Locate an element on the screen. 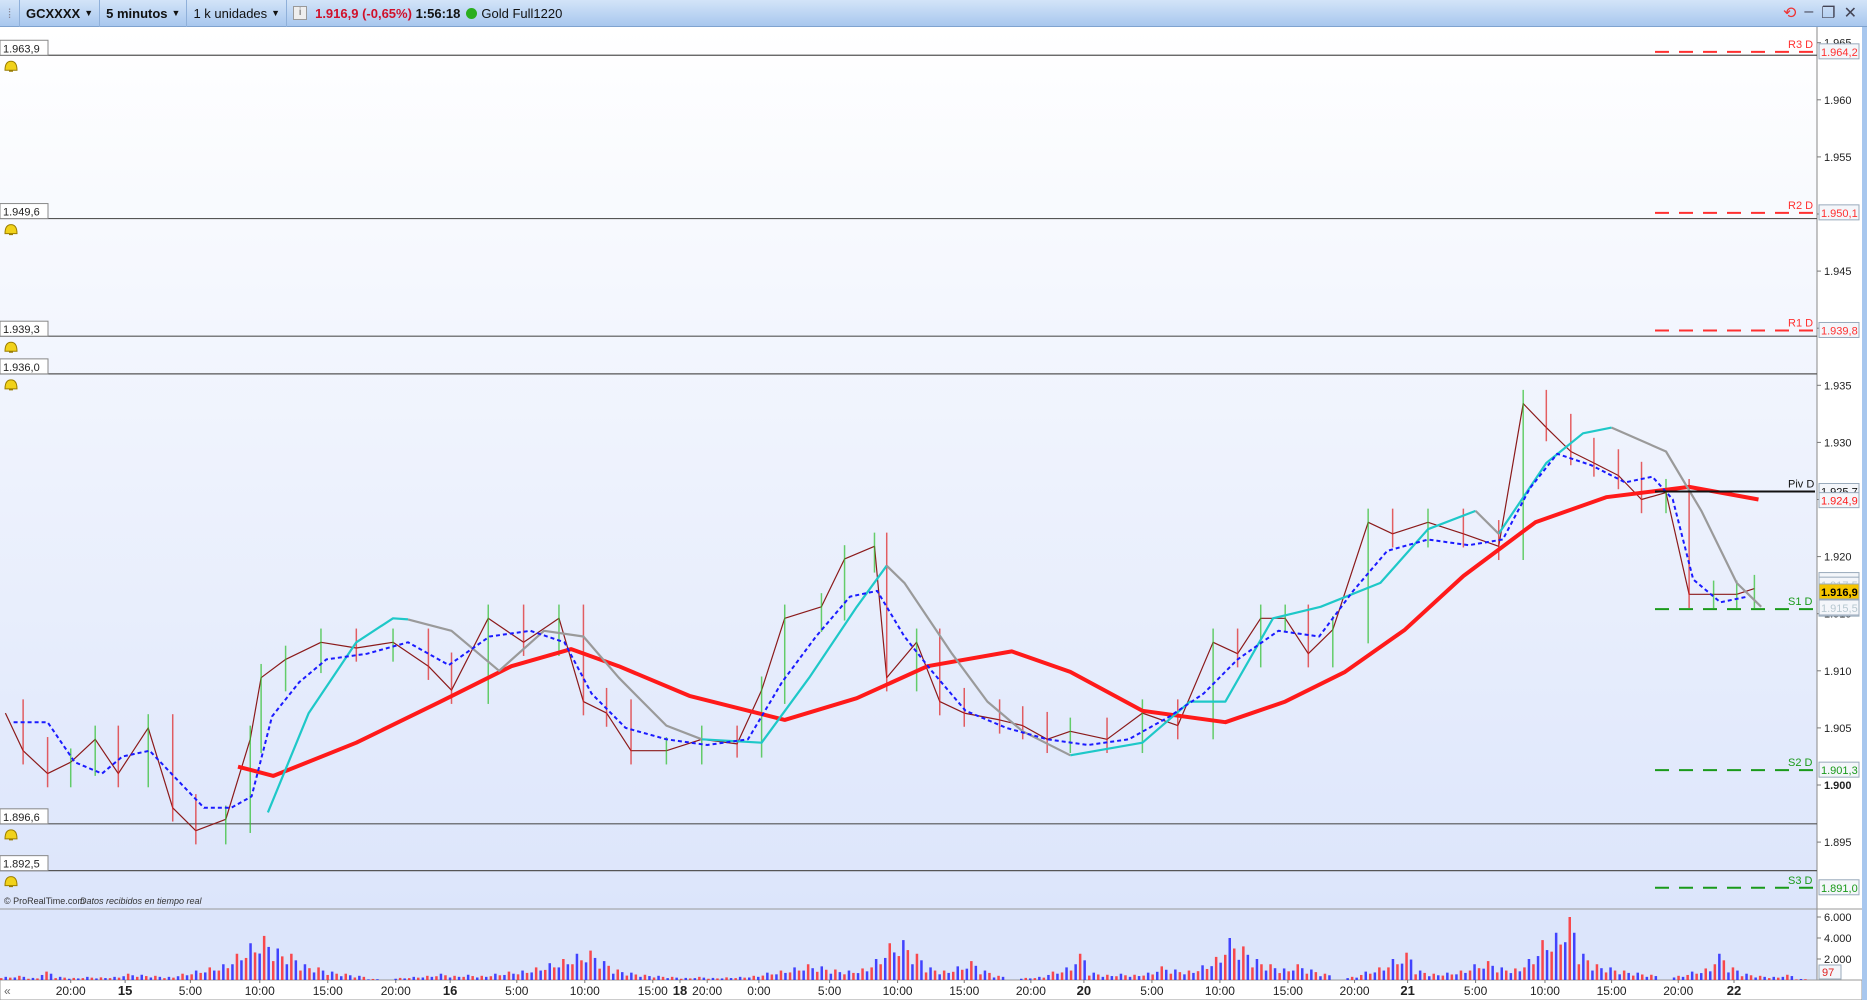 This screenshot has width=1867, height=1000. scroll-left-button: « is located at coordinates (7, 991).